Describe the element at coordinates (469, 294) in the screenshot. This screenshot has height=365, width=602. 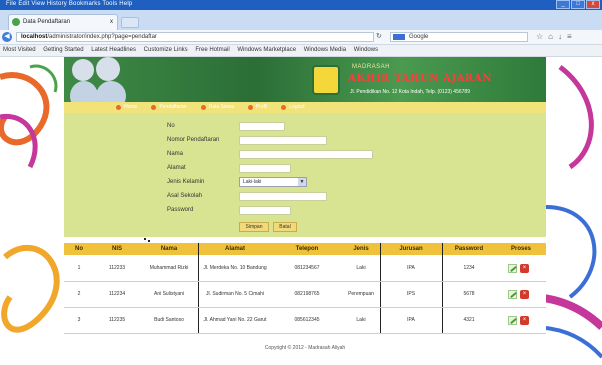
I see `cell-password: 5678` at that location.